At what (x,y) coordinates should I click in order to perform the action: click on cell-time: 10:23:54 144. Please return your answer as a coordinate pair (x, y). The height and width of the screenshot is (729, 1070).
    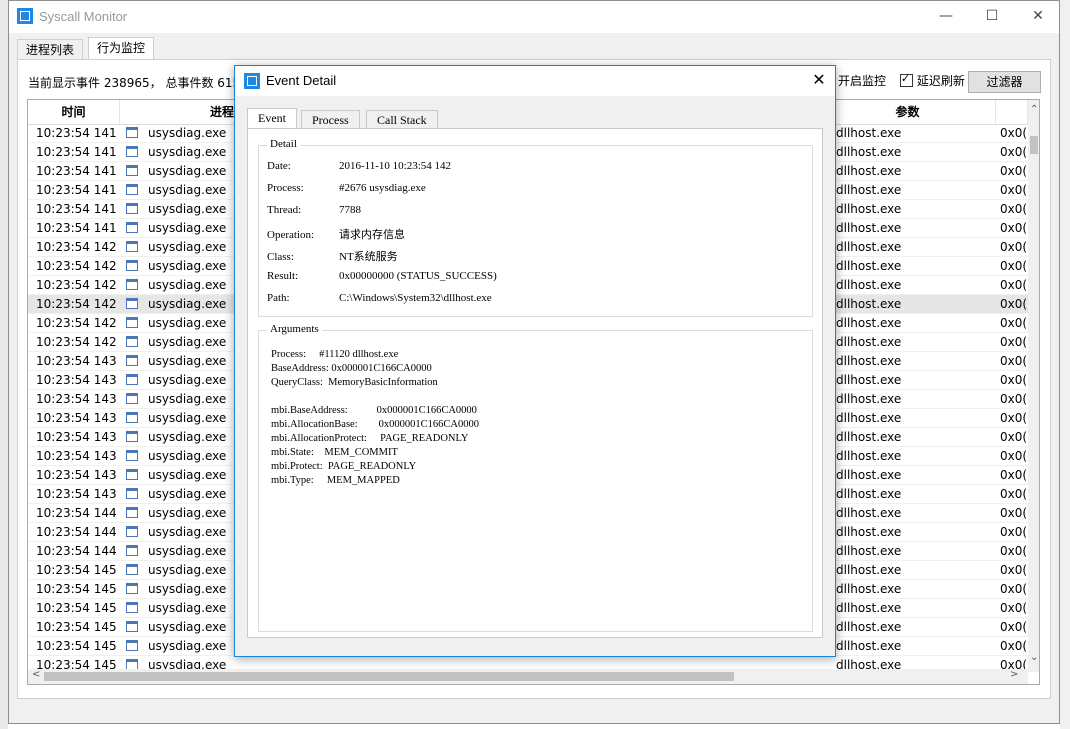
    Looking at the image, I should click on (76, 532).